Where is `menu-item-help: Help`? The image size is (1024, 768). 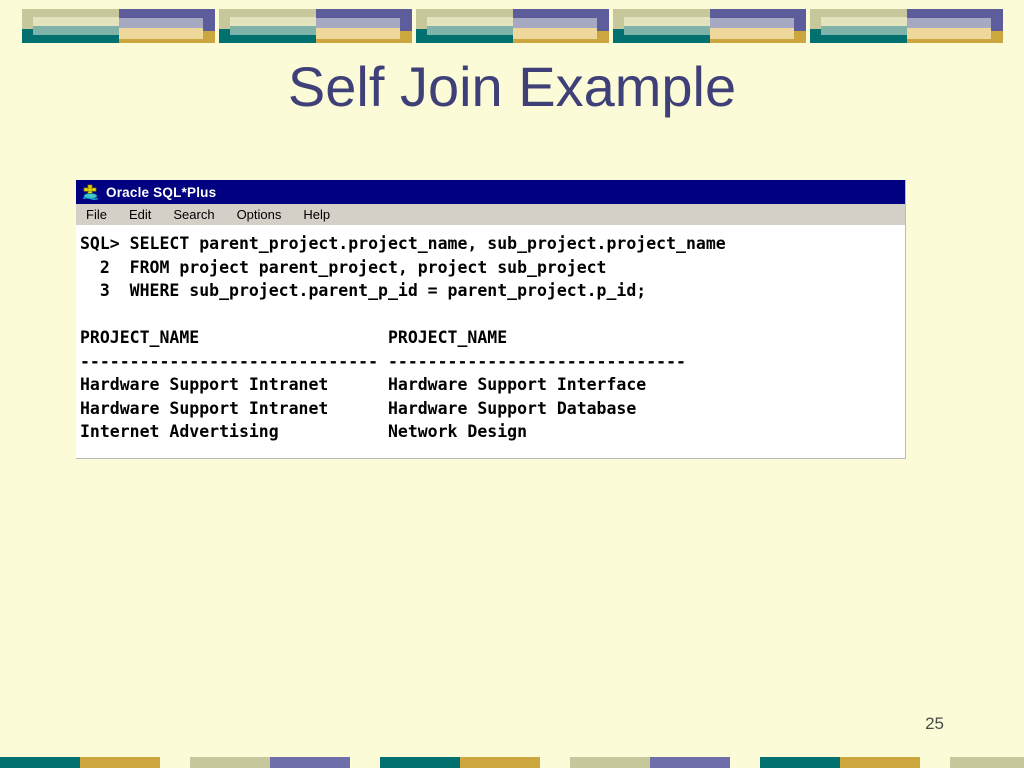 menu-item-help: Help is located at coordinates (316, 214).